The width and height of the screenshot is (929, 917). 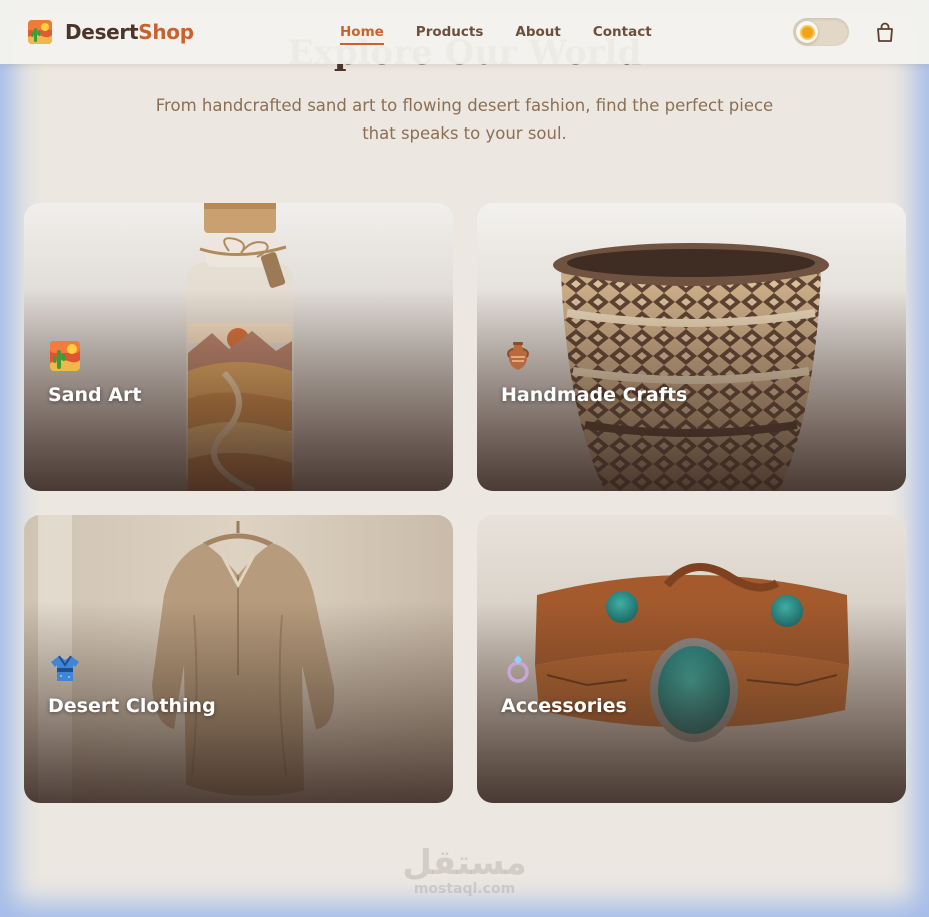 What do you see at coordinates (65, 356) in the screenshot?
I see `cactus-desert-icon` at bounding box center [65, 356].